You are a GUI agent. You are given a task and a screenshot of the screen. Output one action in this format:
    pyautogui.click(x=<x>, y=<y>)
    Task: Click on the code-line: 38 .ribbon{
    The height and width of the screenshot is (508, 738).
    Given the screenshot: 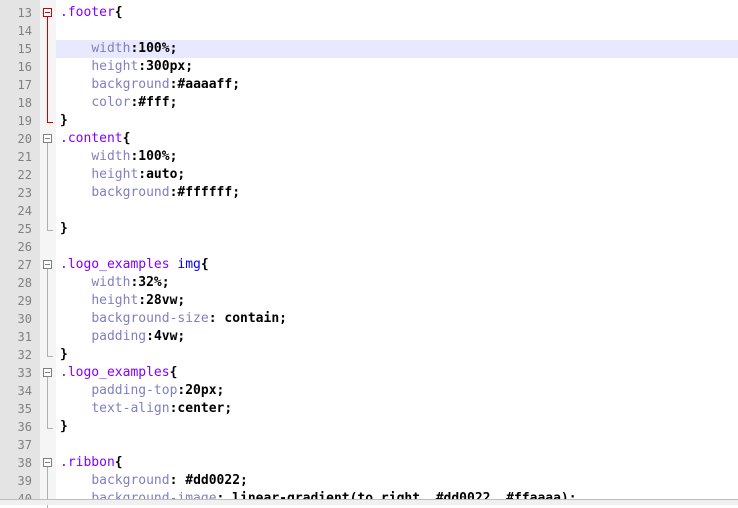 What is the action you would take?
    pyautogui.click(x=369, y=463)
    